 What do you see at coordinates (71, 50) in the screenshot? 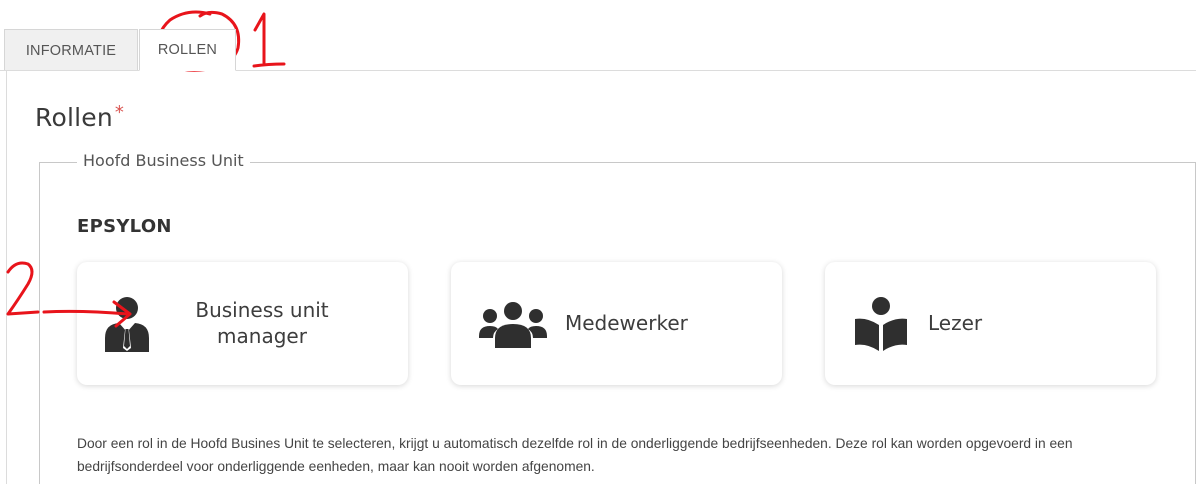
I see `tab-informatie: INFORMATIE` at bounding box center [71, 50].